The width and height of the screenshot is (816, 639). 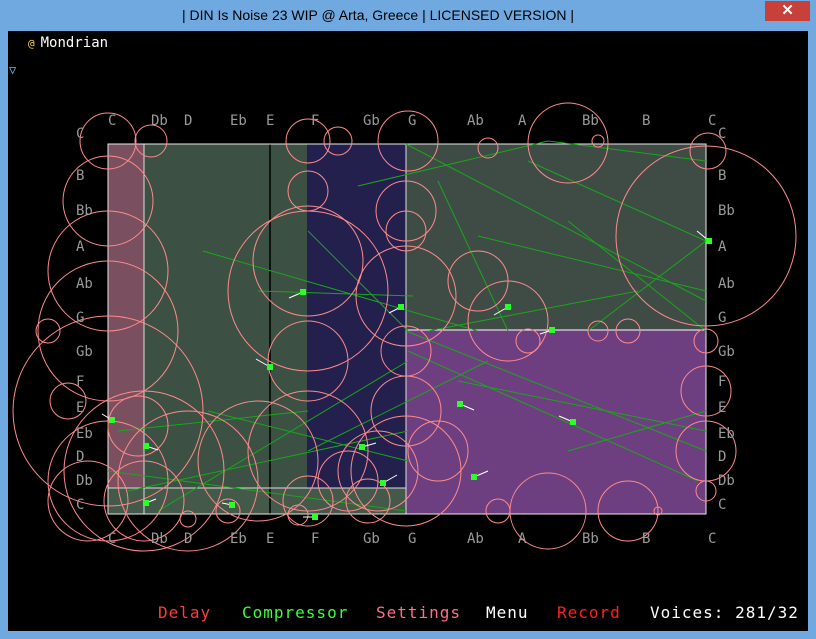 I want to click on region-pink-strip, so click(x=126, y=329).